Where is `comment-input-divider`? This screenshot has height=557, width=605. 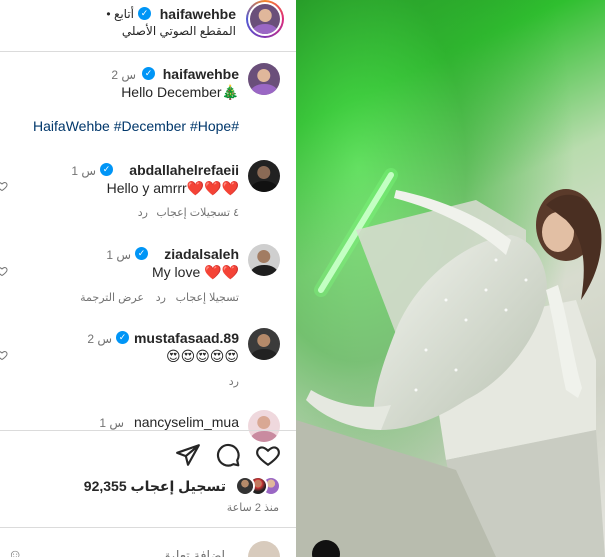
comment-input-divider is located at coordinates (148, 527).